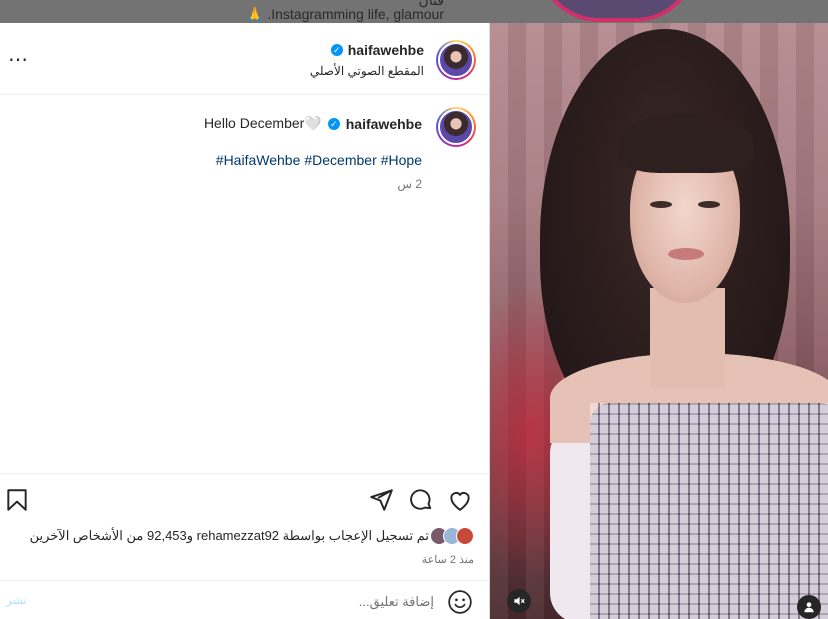 The width and height of the screenshot is (828, 619). I want to click on author-username: haifawehbe, so click(386, 50).